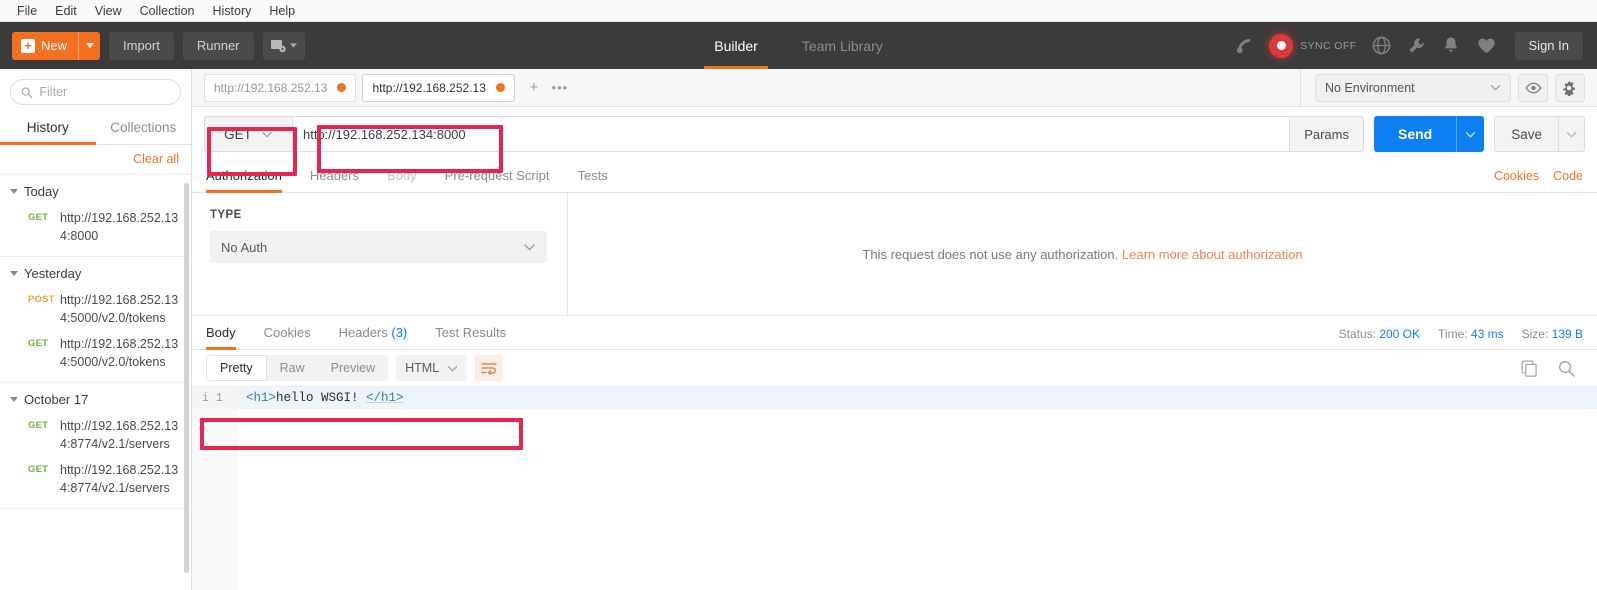  I want to click on method-badge: POST, so click(41, 299).